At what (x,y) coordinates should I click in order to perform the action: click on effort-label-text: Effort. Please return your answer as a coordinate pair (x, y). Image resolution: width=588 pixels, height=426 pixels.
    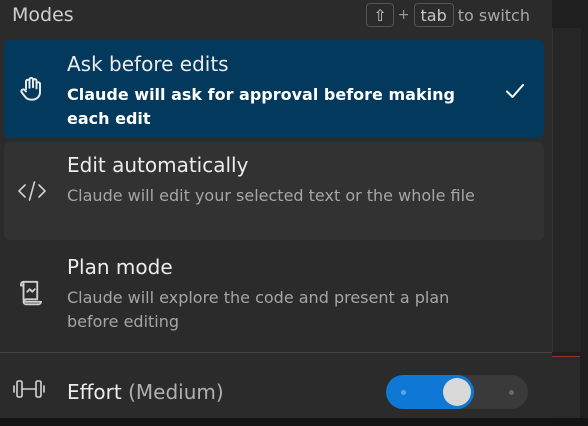
    Looking at the image, I should click on (94, 392).